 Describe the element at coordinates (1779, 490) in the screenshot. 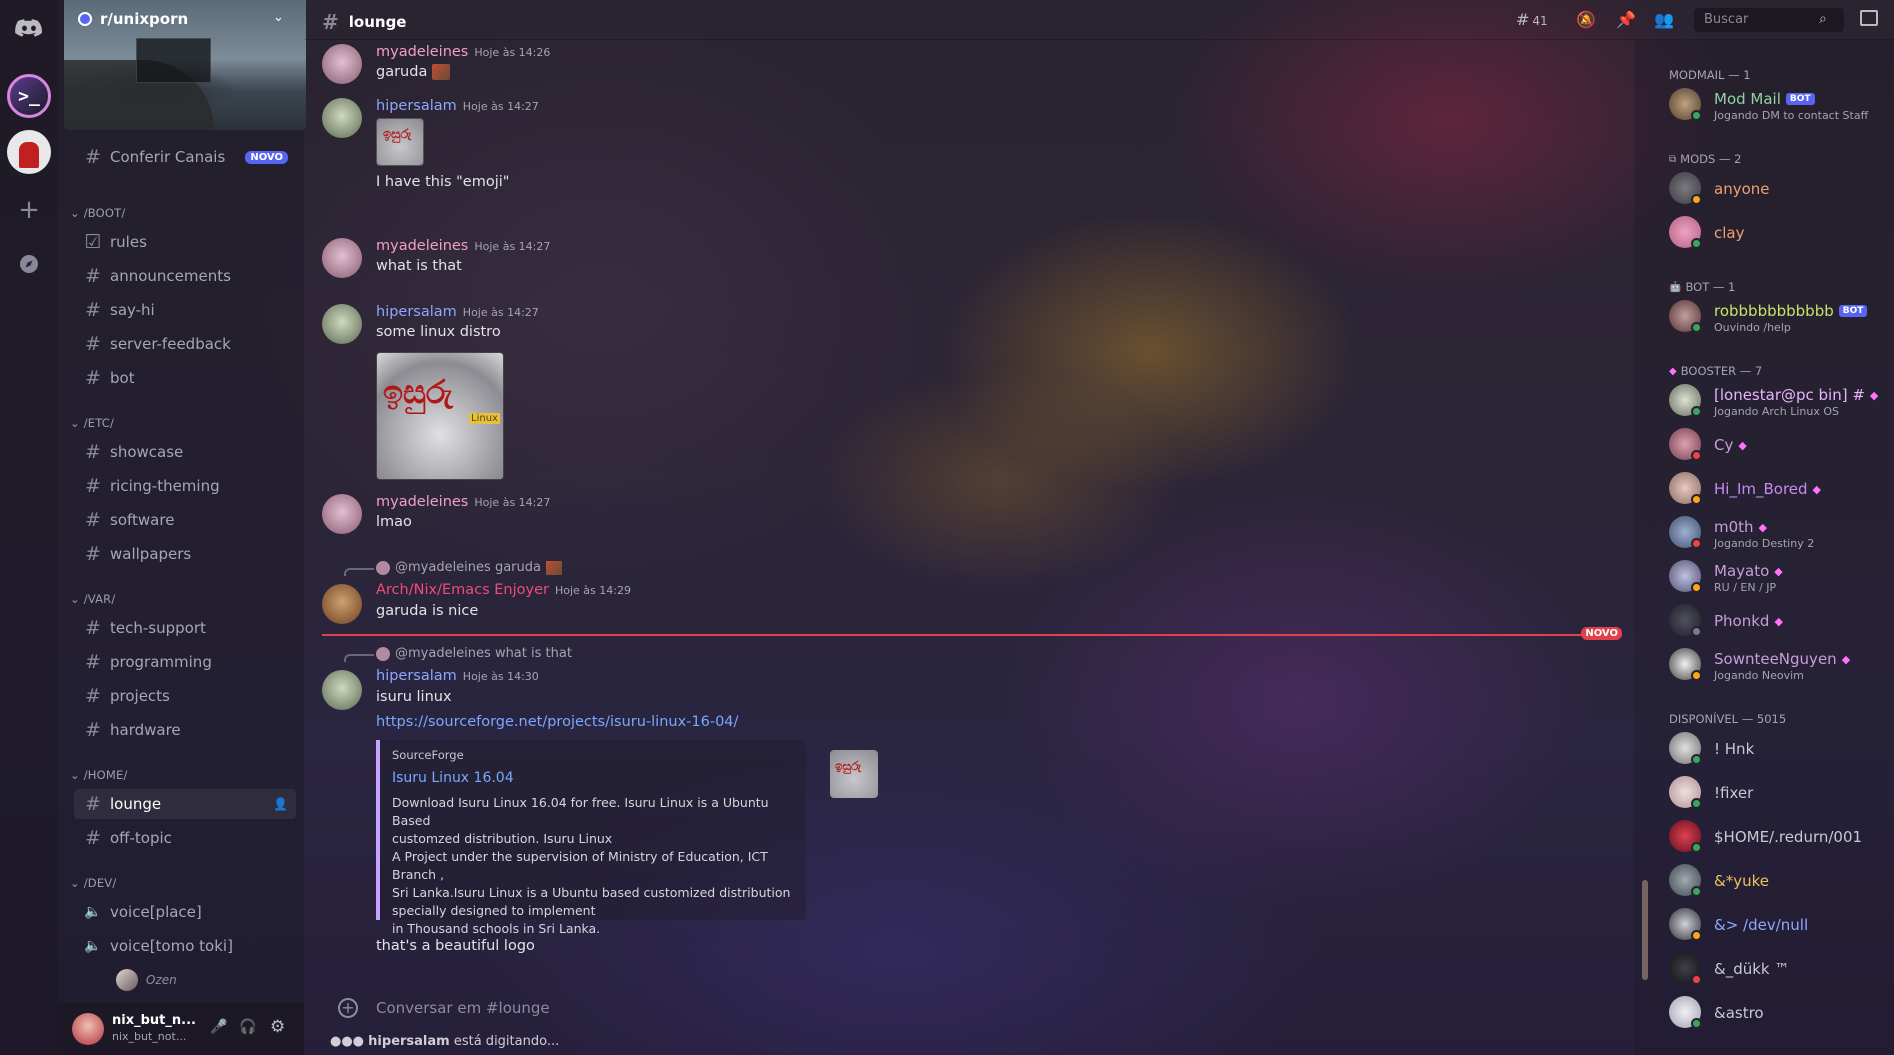

I see `member-item: Hi_Im_Bored ◆` at that location.